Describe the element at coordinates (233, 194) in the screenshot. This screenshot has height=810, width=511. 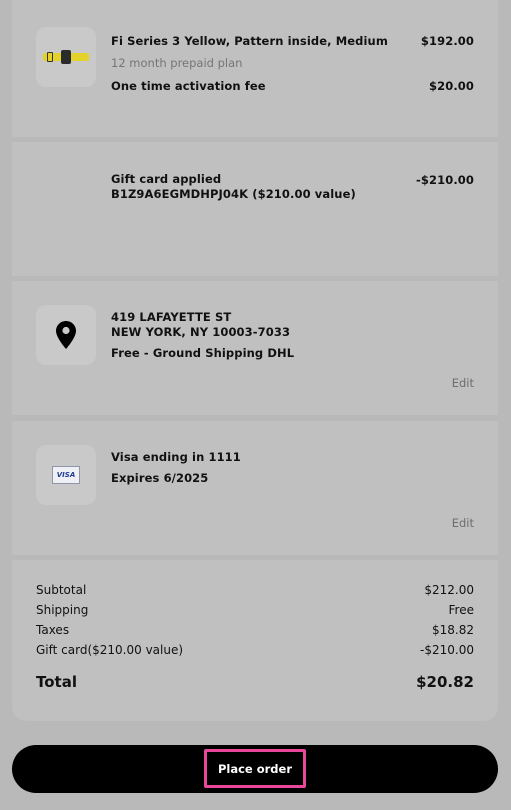
I see `gift-card-code: B1Z9A6EGMDHPJ04K ($210.00 value)` at that location.